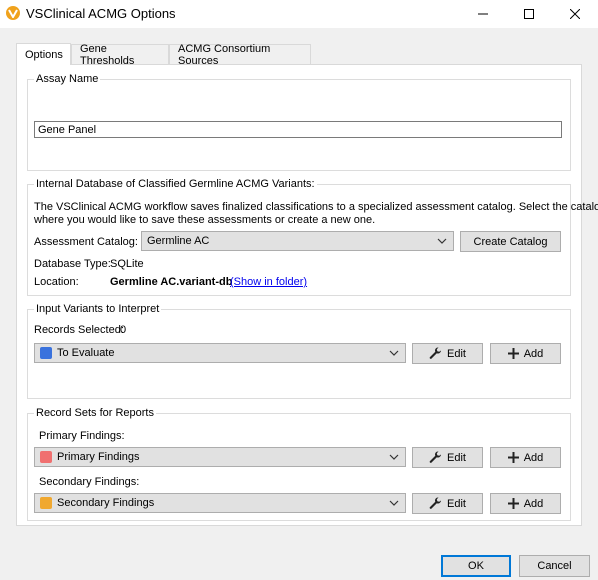 Image resolution: width=598 pixels, height=580 pixels. Describe the element at coordinates (56, 282) in the screenshot. I see `location-label: Location:` at that location.